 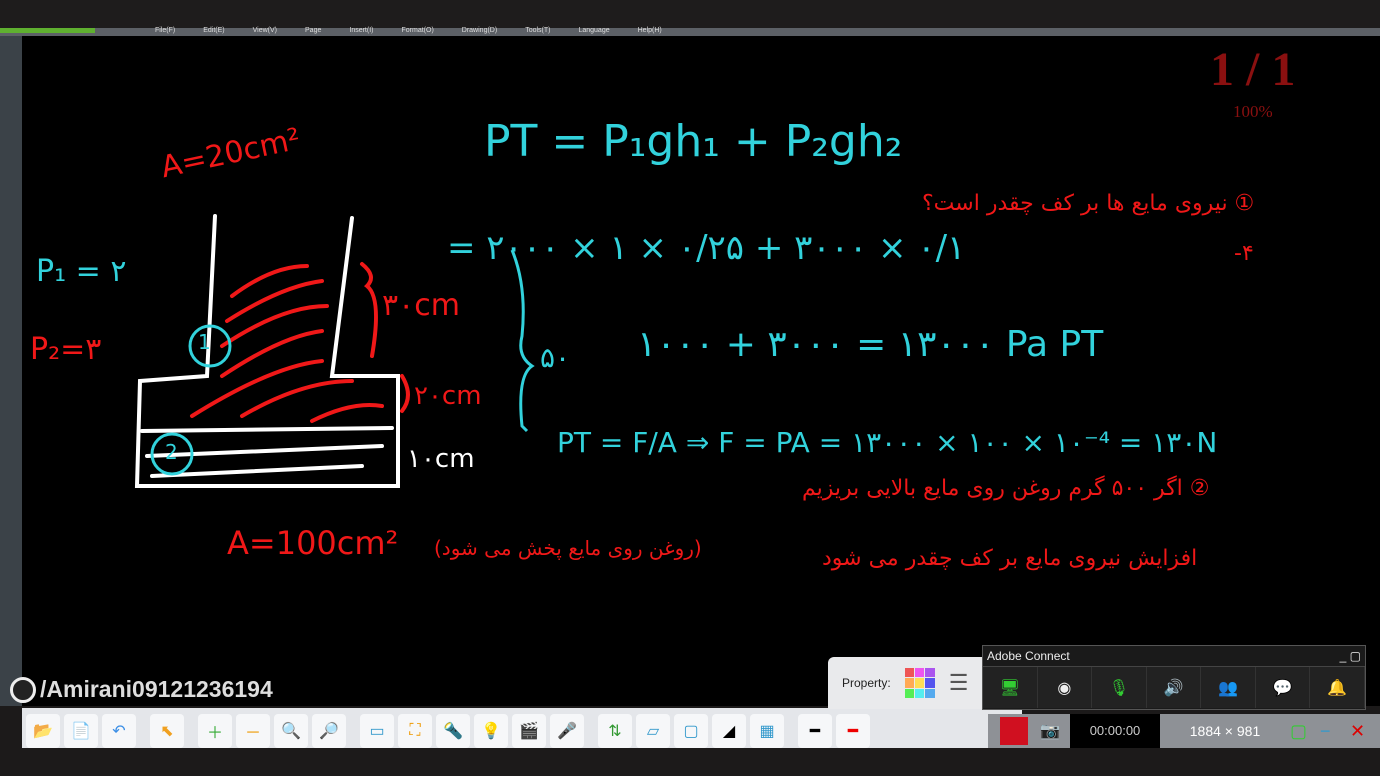 What do you see at coordinates (167, 731) in the screenshot?
I see `pointer-arrow-icon: ⬉` at bounding box center [167, 731].